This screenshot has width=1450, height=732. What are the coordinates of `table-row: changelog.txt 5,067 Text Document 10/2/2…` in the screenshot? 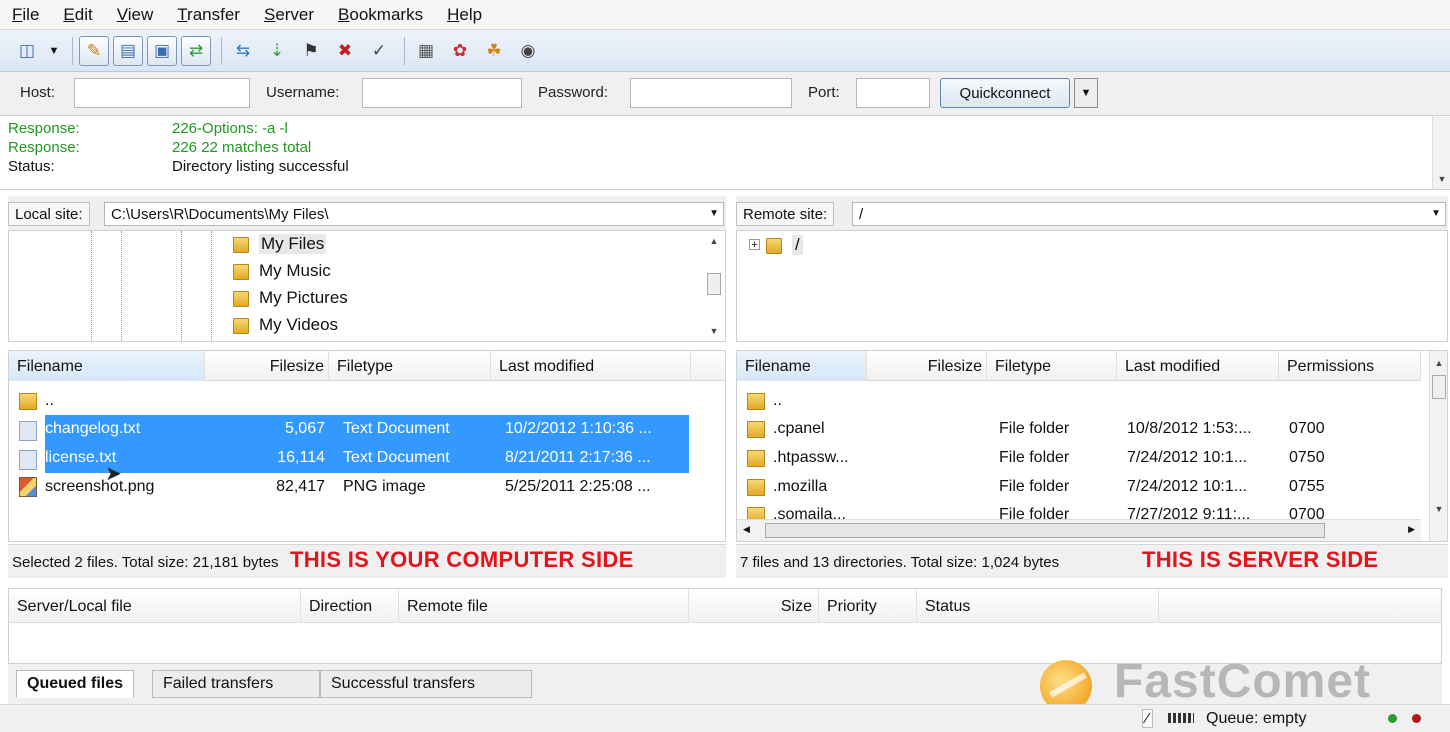 It's located at (367, 429).